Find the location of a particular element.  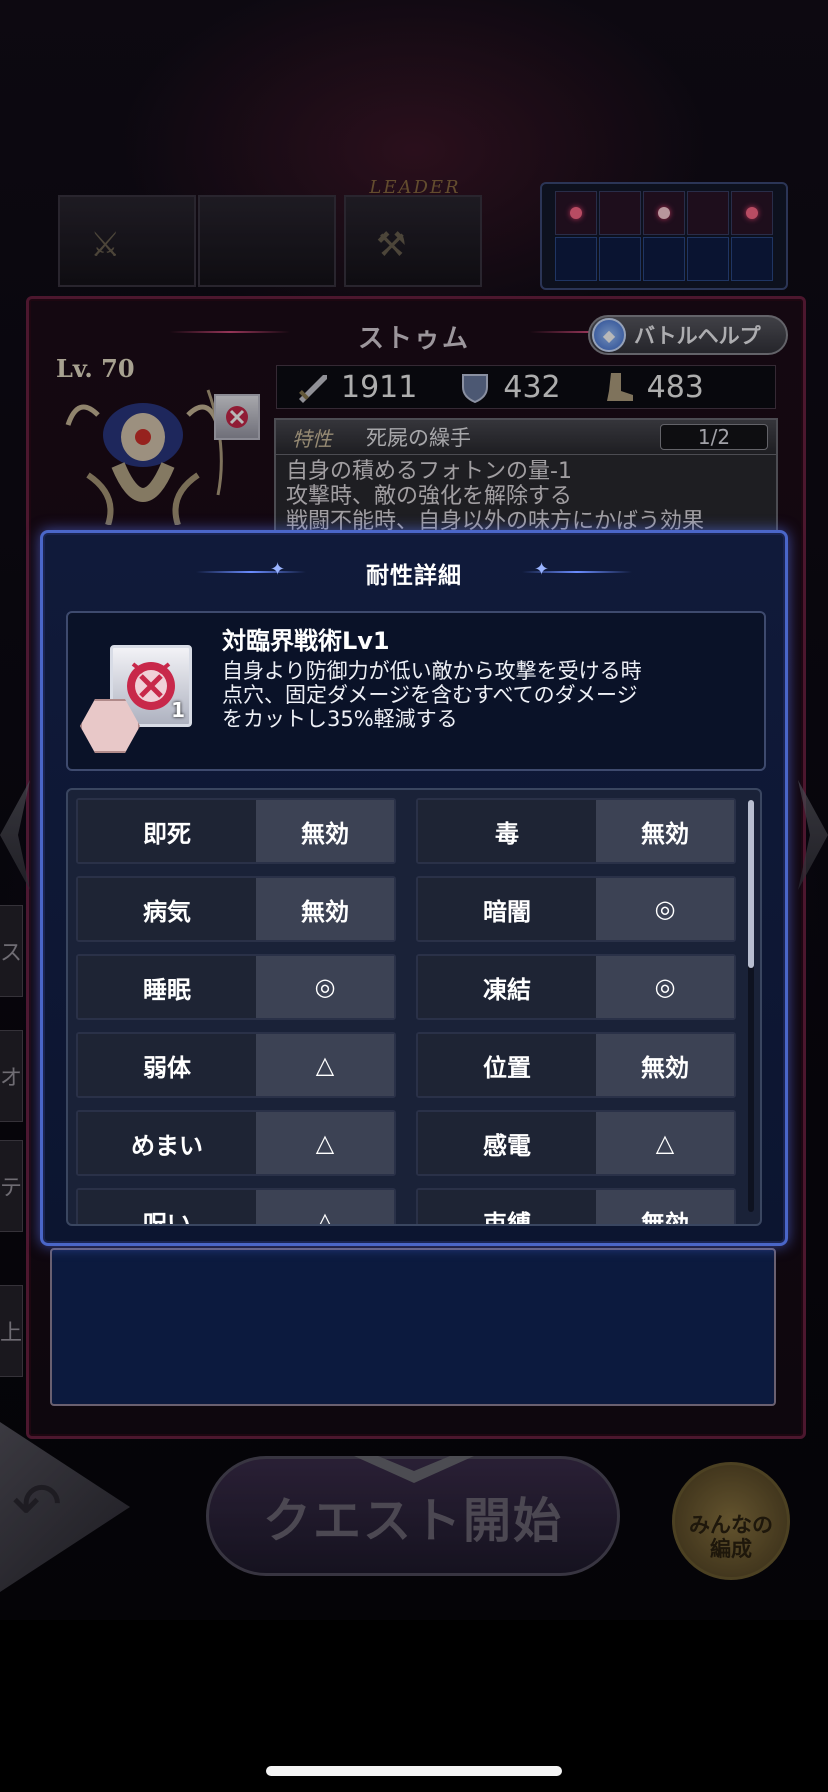

resistance-cell: 病気 無効 is located at coordinates (236, 909).